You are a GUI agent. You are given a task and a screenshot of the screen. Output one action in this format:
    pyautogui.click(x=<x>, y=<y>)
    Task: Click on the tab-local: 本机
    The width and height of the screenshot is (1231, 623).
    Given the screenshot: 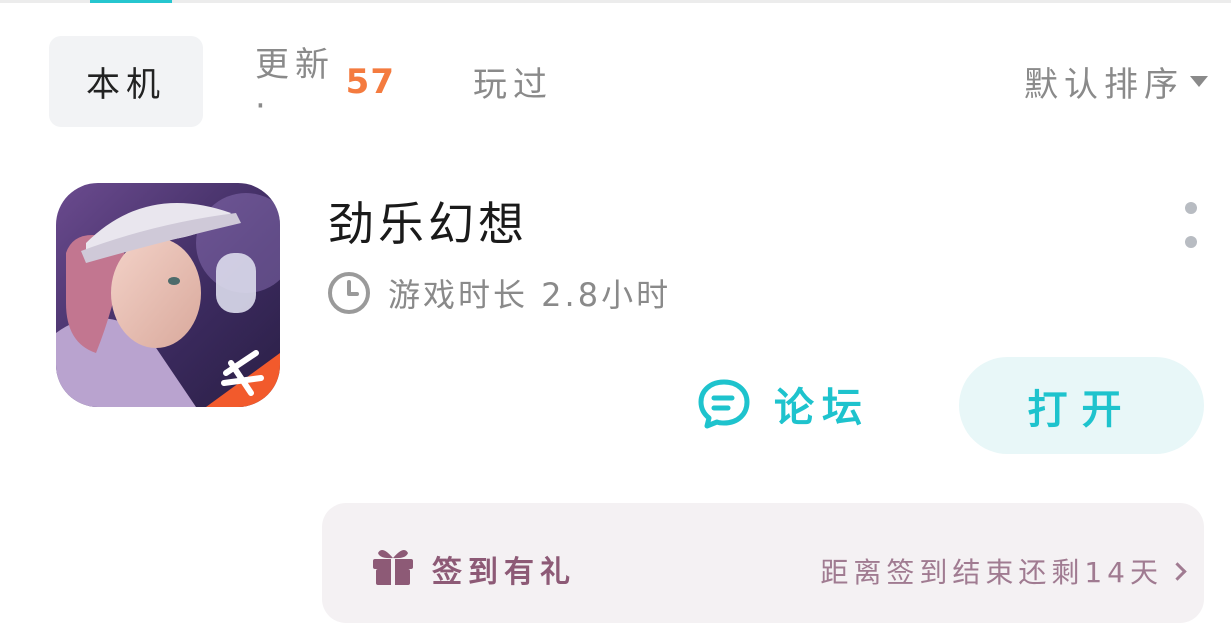 What is the action you would take?
    pyautogui.click(x=126, y=81)
    